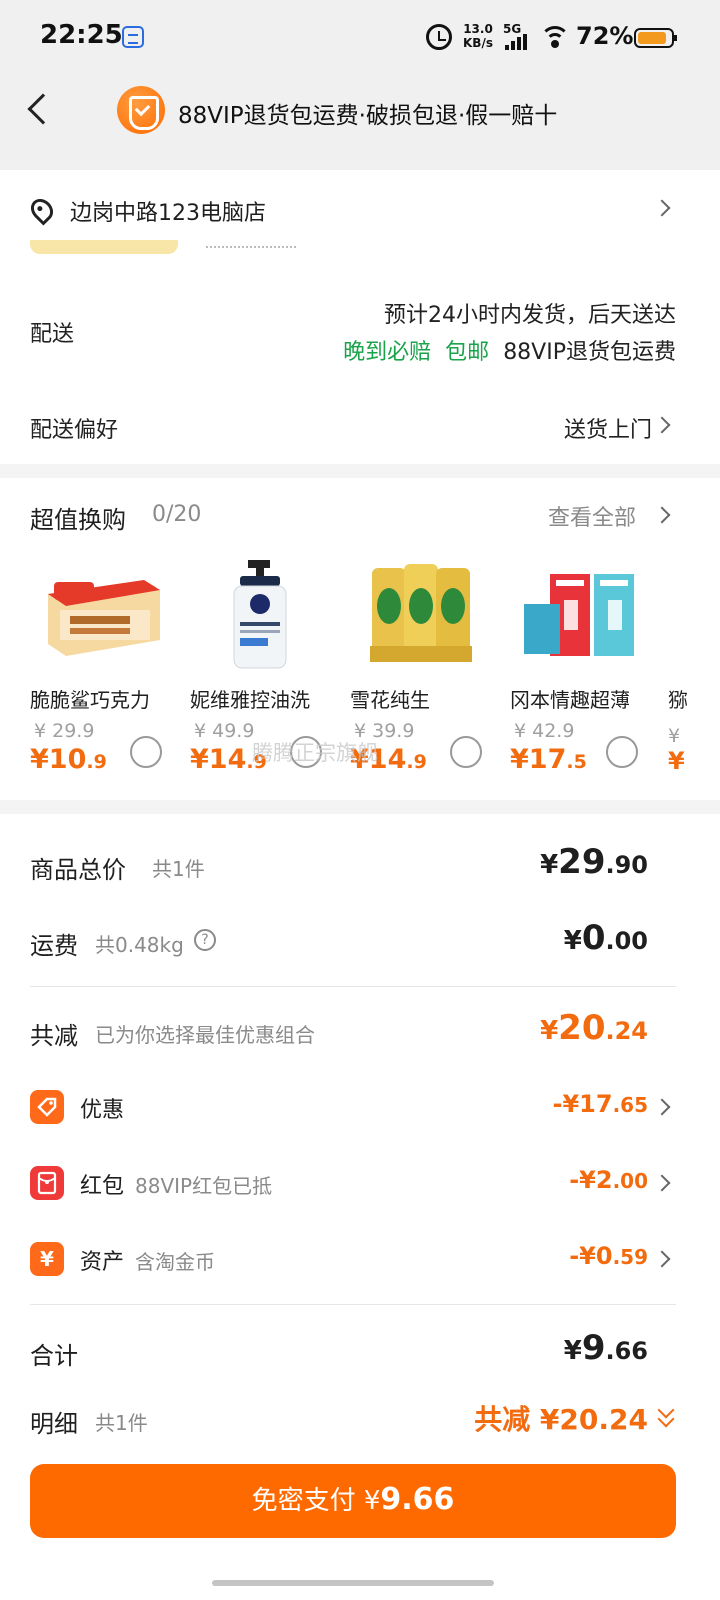 Image resolution: width=720 pixels, height=1600 pixels. What do you see at coordinates (417, 1499) in the screenshot?
I see `pay-button-amount: 9.66` at bounding box center [417, 1499].